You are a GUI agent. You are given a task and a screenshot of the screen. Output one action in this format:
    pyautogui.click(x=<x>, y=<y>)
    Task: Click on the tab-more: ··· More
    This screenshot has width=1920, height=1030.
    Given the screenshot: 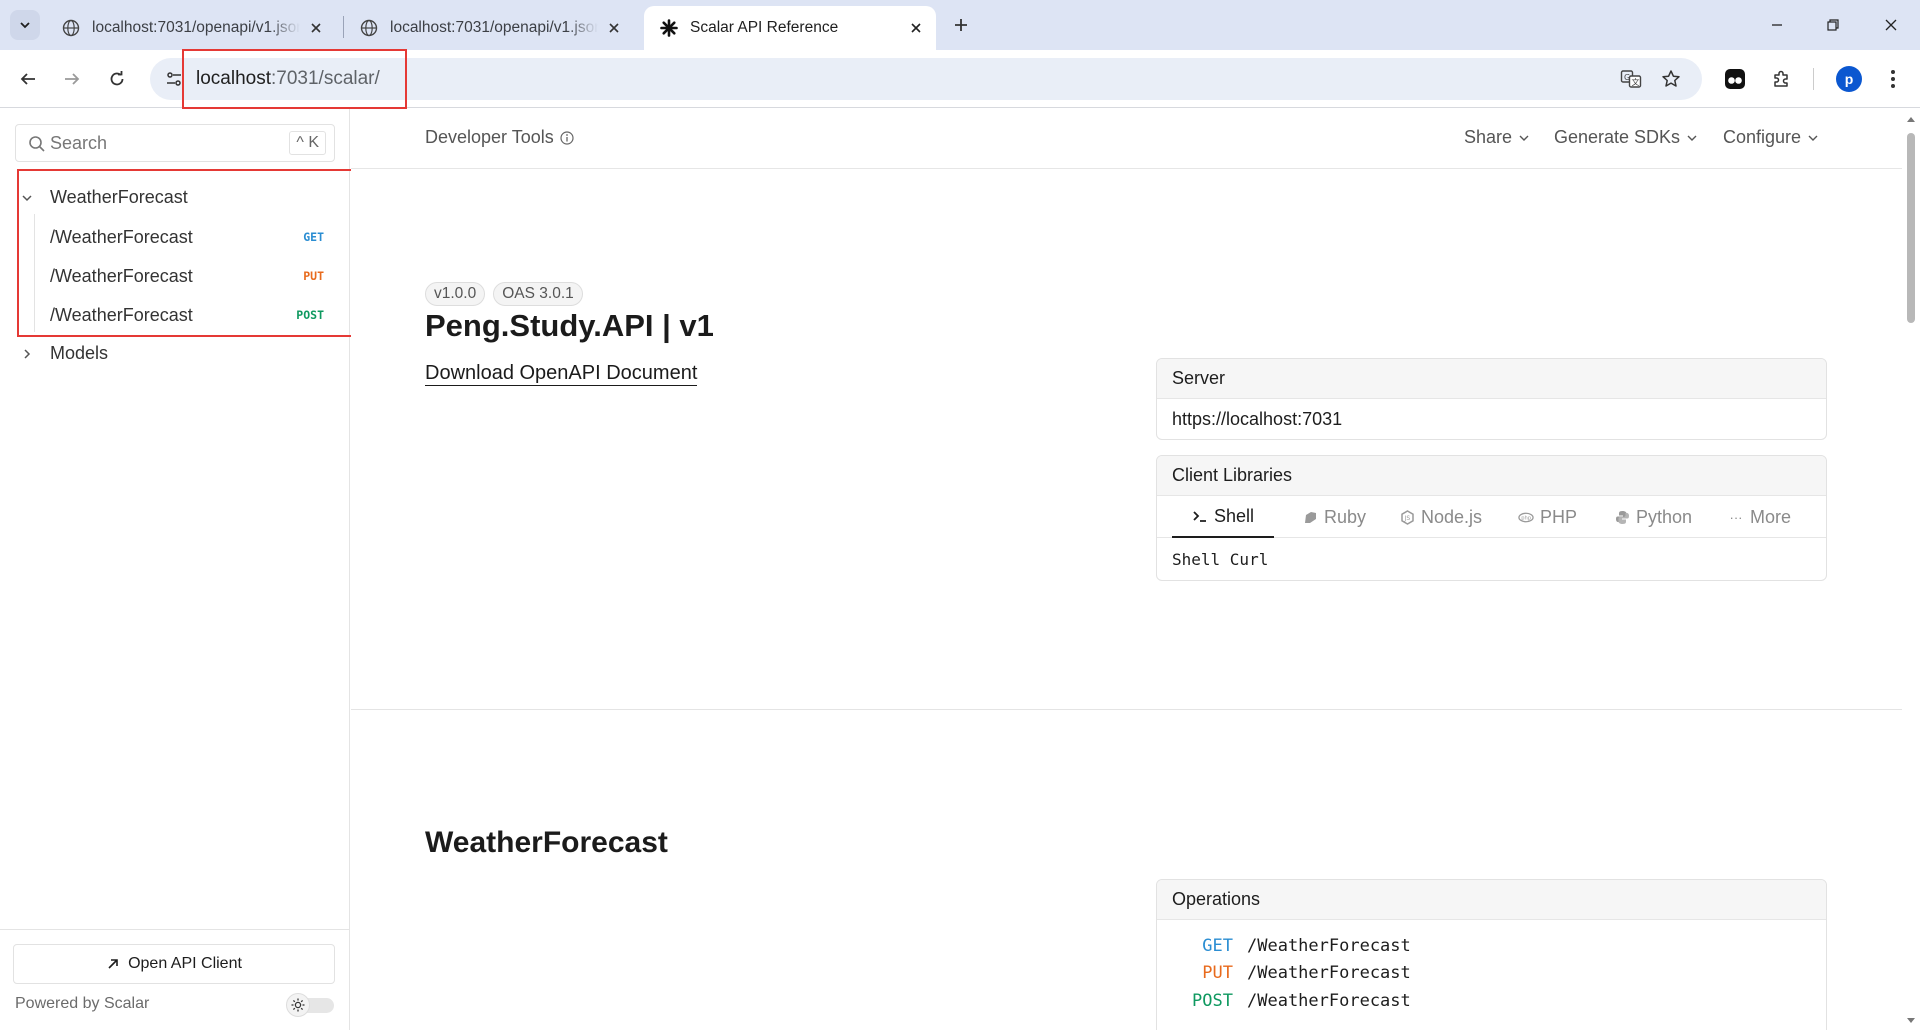 What is the action you would take?
    pyautogui.click(x=1760, y=517)
    